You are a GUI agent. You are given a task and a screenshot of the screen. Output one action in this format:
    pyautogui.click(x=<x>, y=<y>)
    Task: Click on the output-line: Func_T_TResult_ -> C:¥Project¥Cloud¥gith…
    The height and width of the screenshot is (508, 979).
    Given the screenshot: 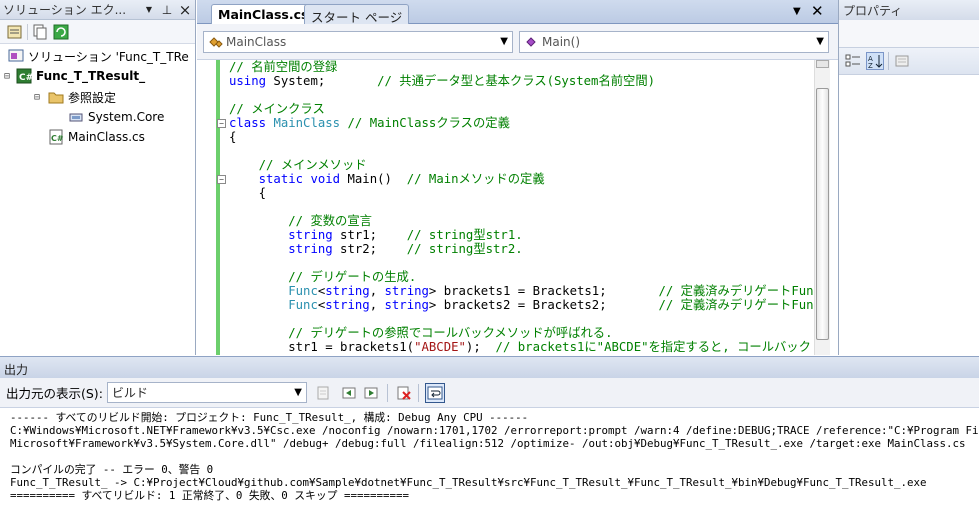 What is the action you would take?
    pyautogui.click(x=468, y=482)
    